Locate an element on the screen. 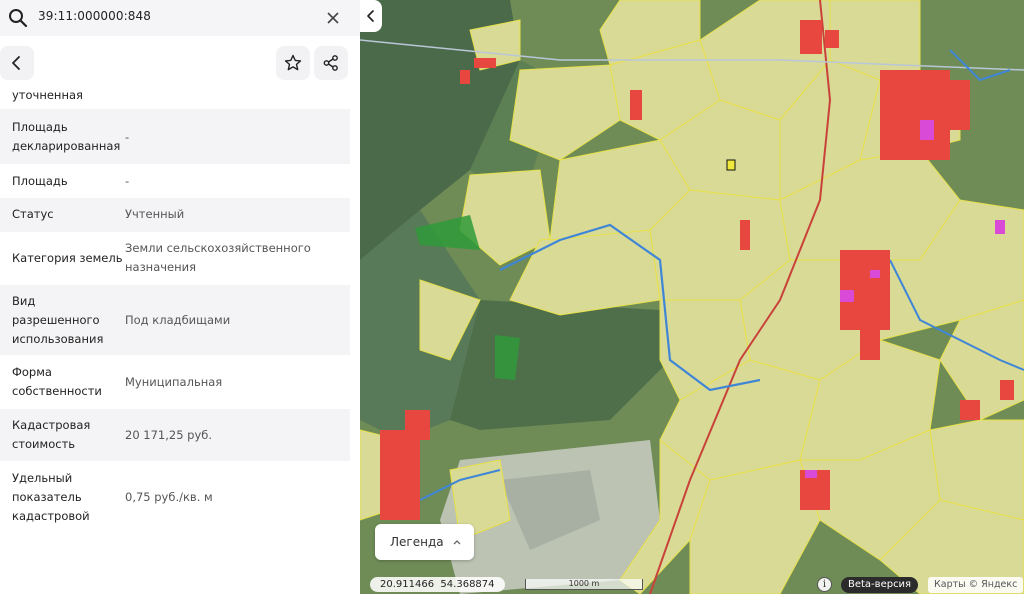  attr-row-status: Статус Учтенный is located at coordinates (175, 215).